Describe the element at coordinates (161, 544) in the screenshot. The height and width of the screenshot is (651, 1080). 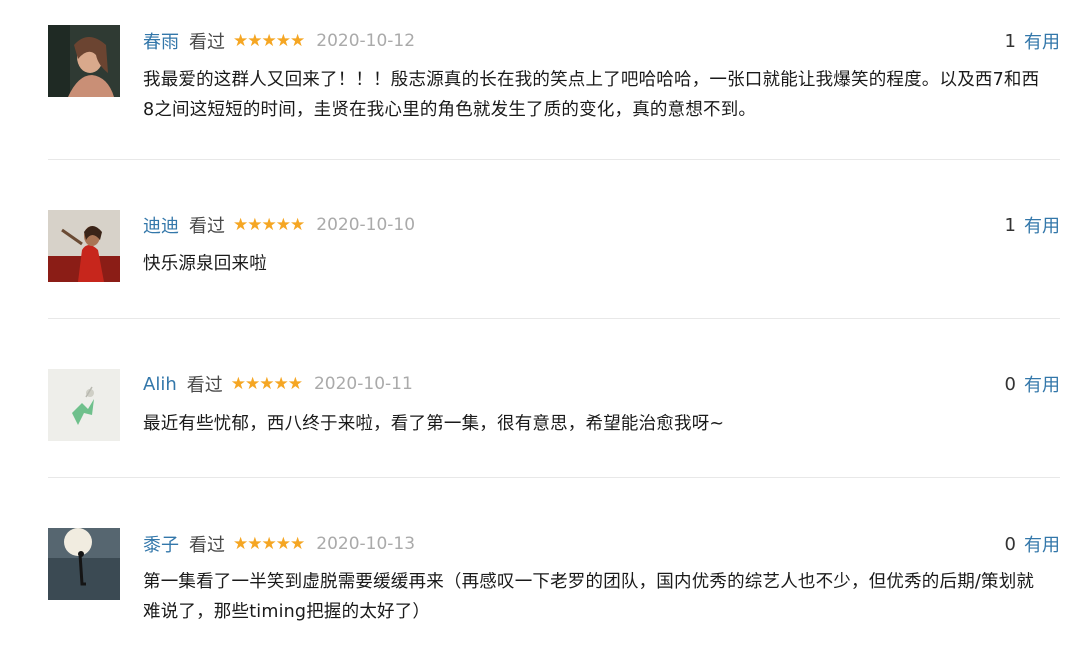
I see `username-link: 黍子` at that location.